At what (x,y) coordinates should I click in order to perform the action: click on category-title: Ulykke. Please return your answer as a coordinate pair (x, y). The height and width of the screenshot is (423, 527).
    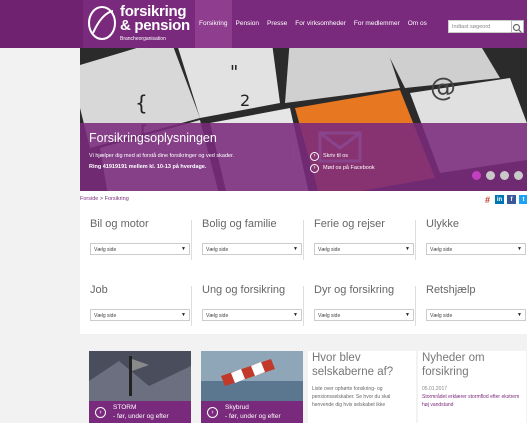
    Looking at the image, I should click on (443, 224).